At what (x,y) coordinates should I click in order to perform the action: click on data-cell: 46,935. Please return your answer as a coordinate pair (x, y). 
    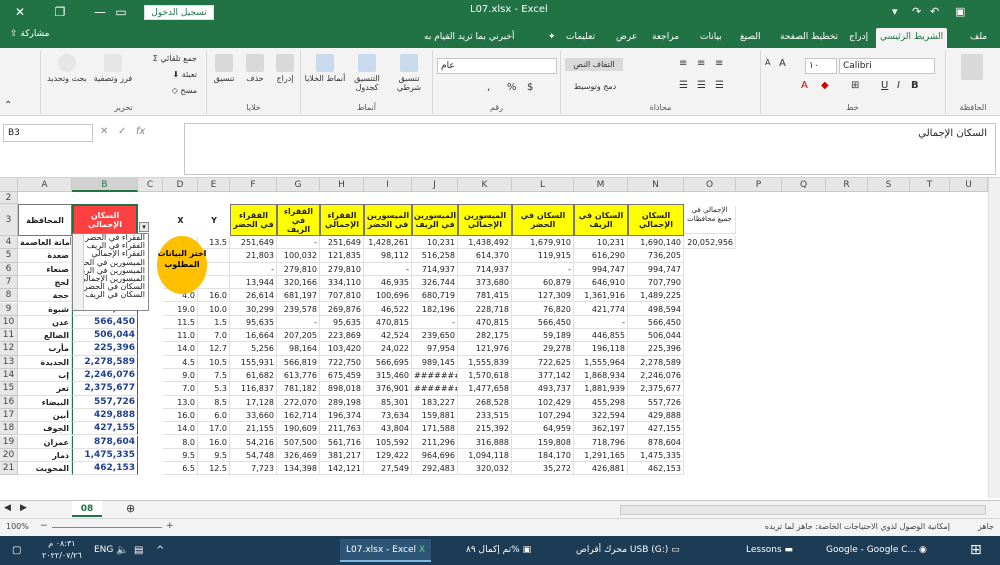
    Looking at the image, I should click on (388, 282).